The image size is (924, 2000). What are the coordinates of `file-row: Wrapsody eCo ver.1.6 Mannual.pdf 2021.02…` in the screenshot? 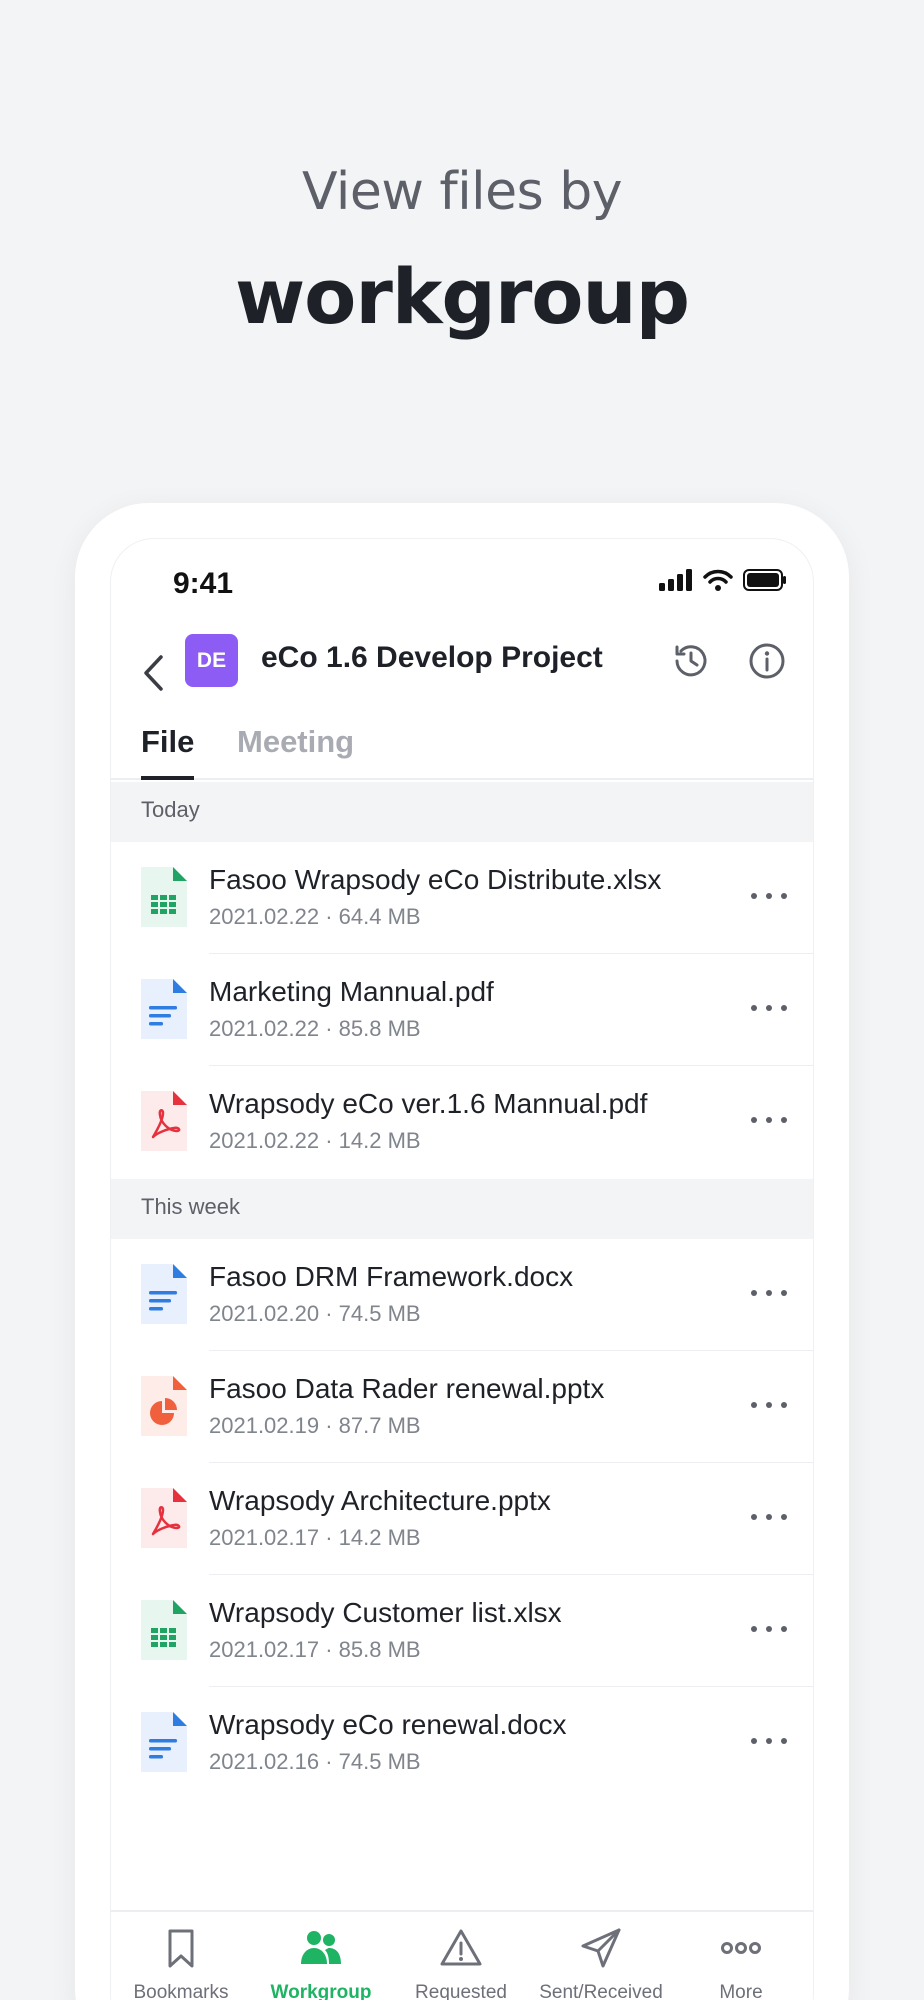 It's located at (462, 1122).